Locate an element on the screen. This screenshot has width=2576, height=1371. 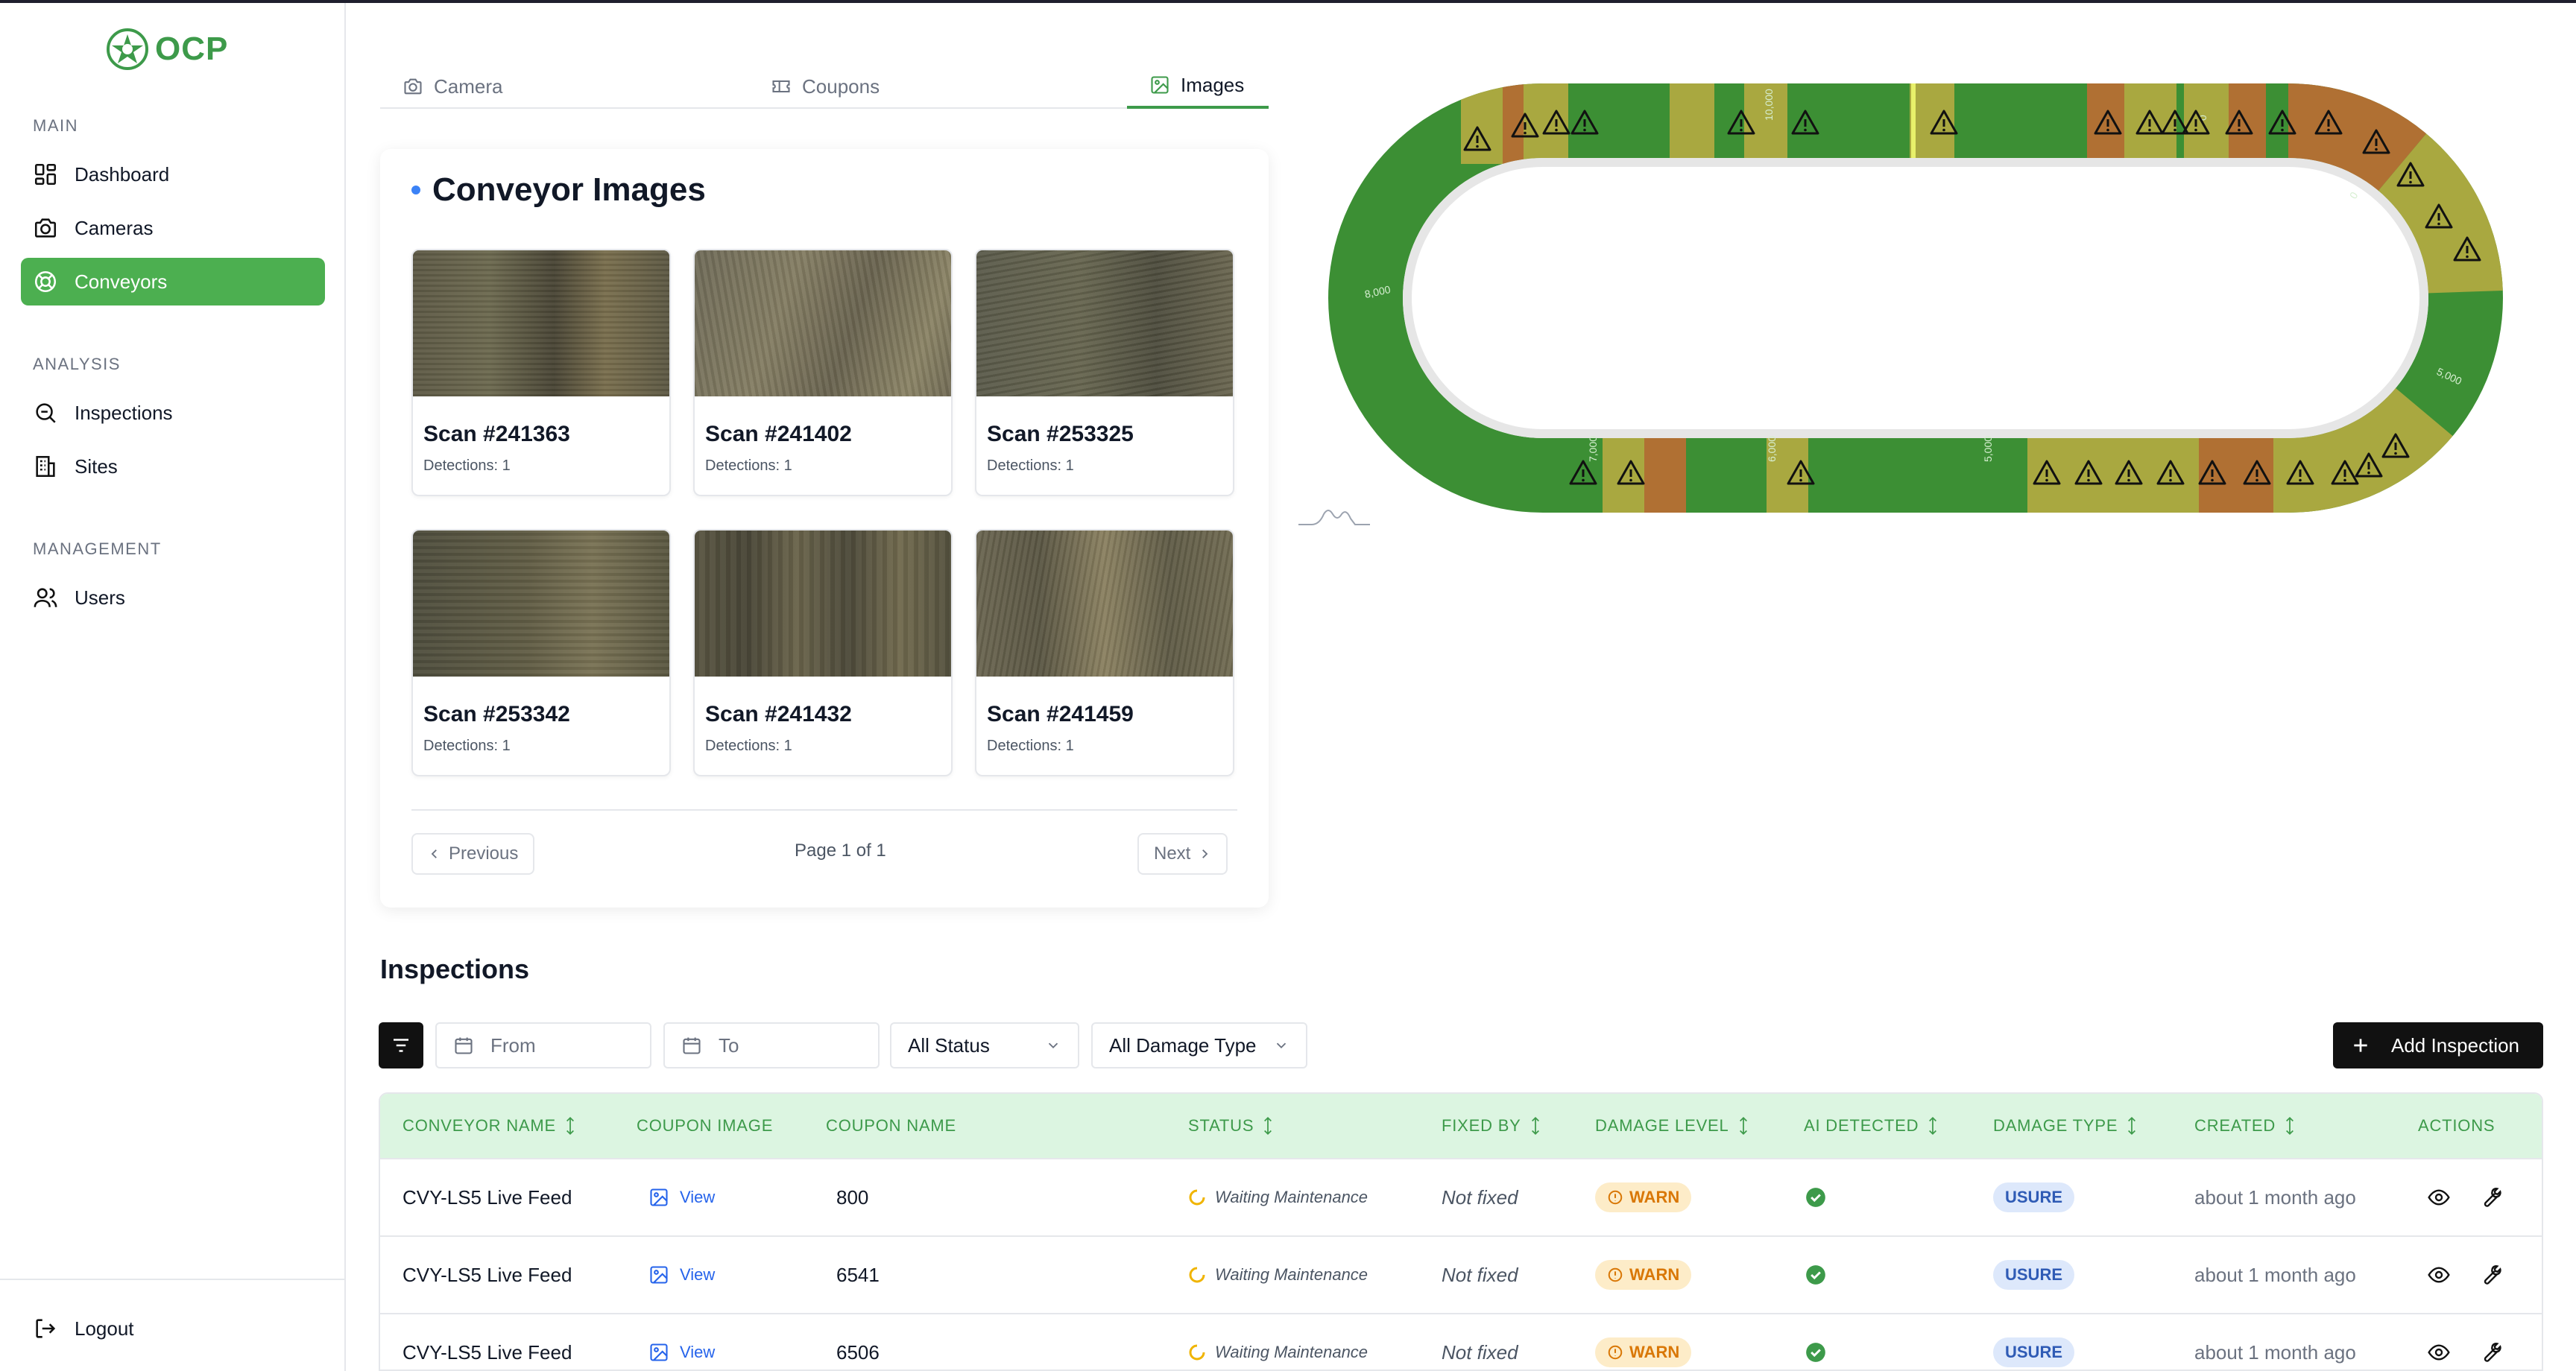
page-info: Page 1 of 1 is located at coordinates (841, 850).